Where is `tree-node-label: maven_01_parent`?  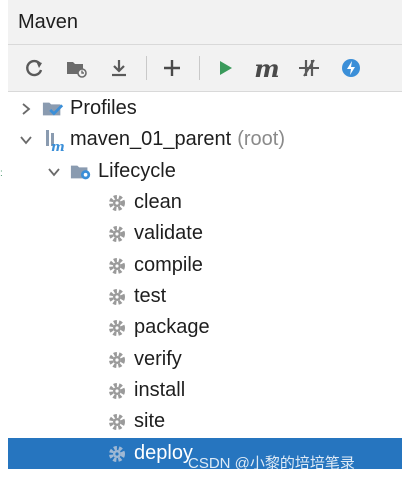
tree-node-label: maven_01_parent is located at coordinates (151, 139).